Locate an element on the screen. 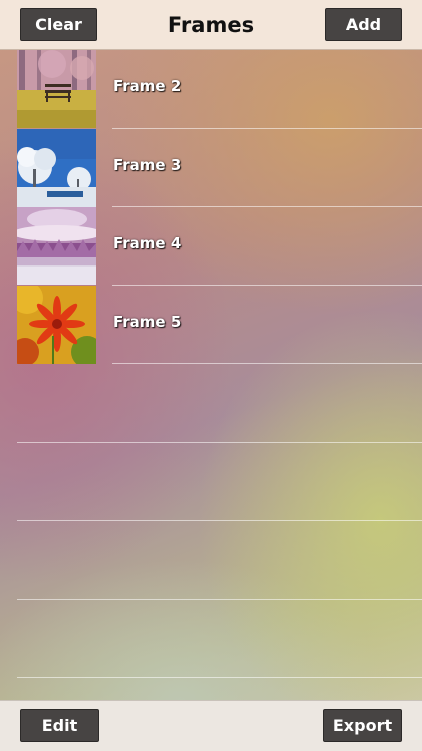  frame-5-thumbnail is located at coordinates (56, 325).